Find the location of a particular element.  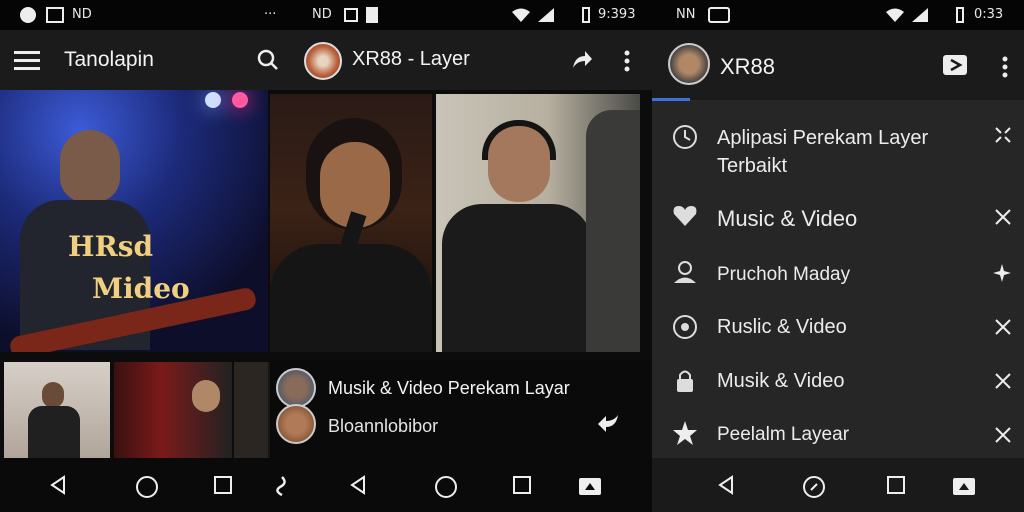

drawer-item-label-6: Peelalm Layear is located at coordinates (783, 434).